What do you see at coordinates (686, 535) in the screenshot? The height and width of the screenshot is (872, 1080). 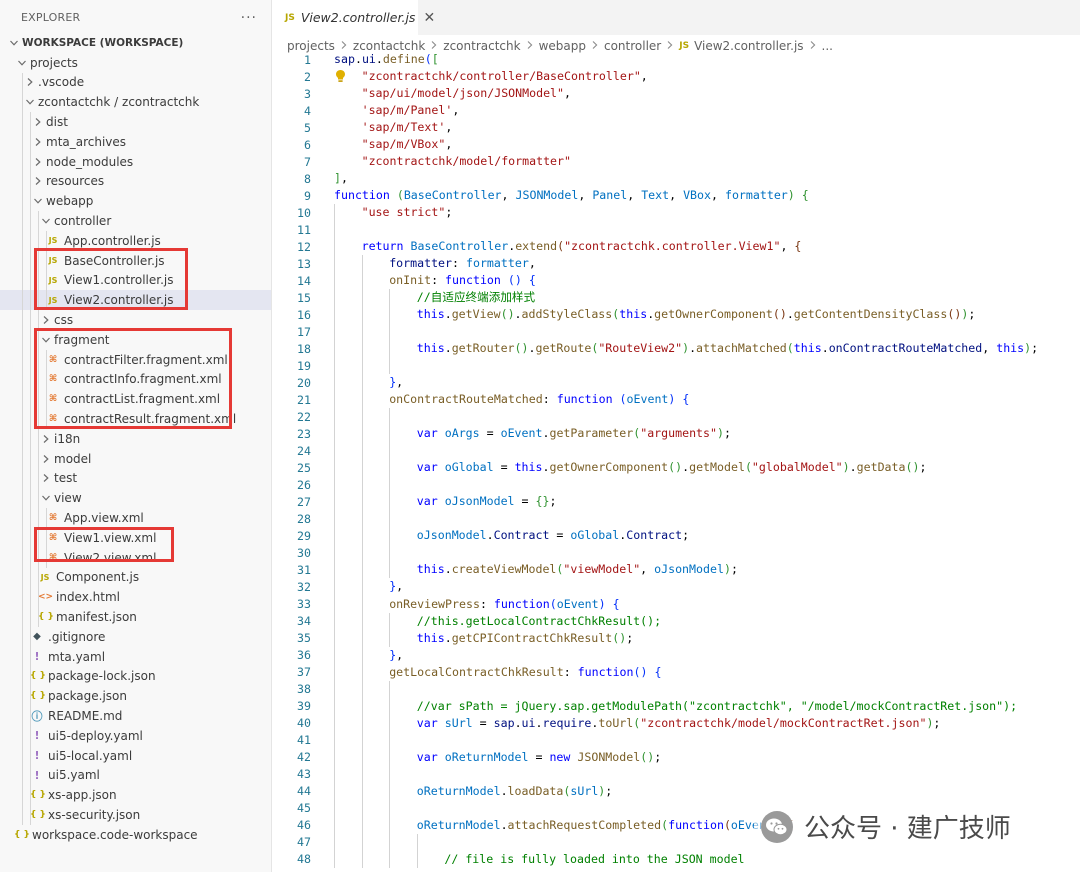 I see `code-token: ;` at bounding box center [686, 535].